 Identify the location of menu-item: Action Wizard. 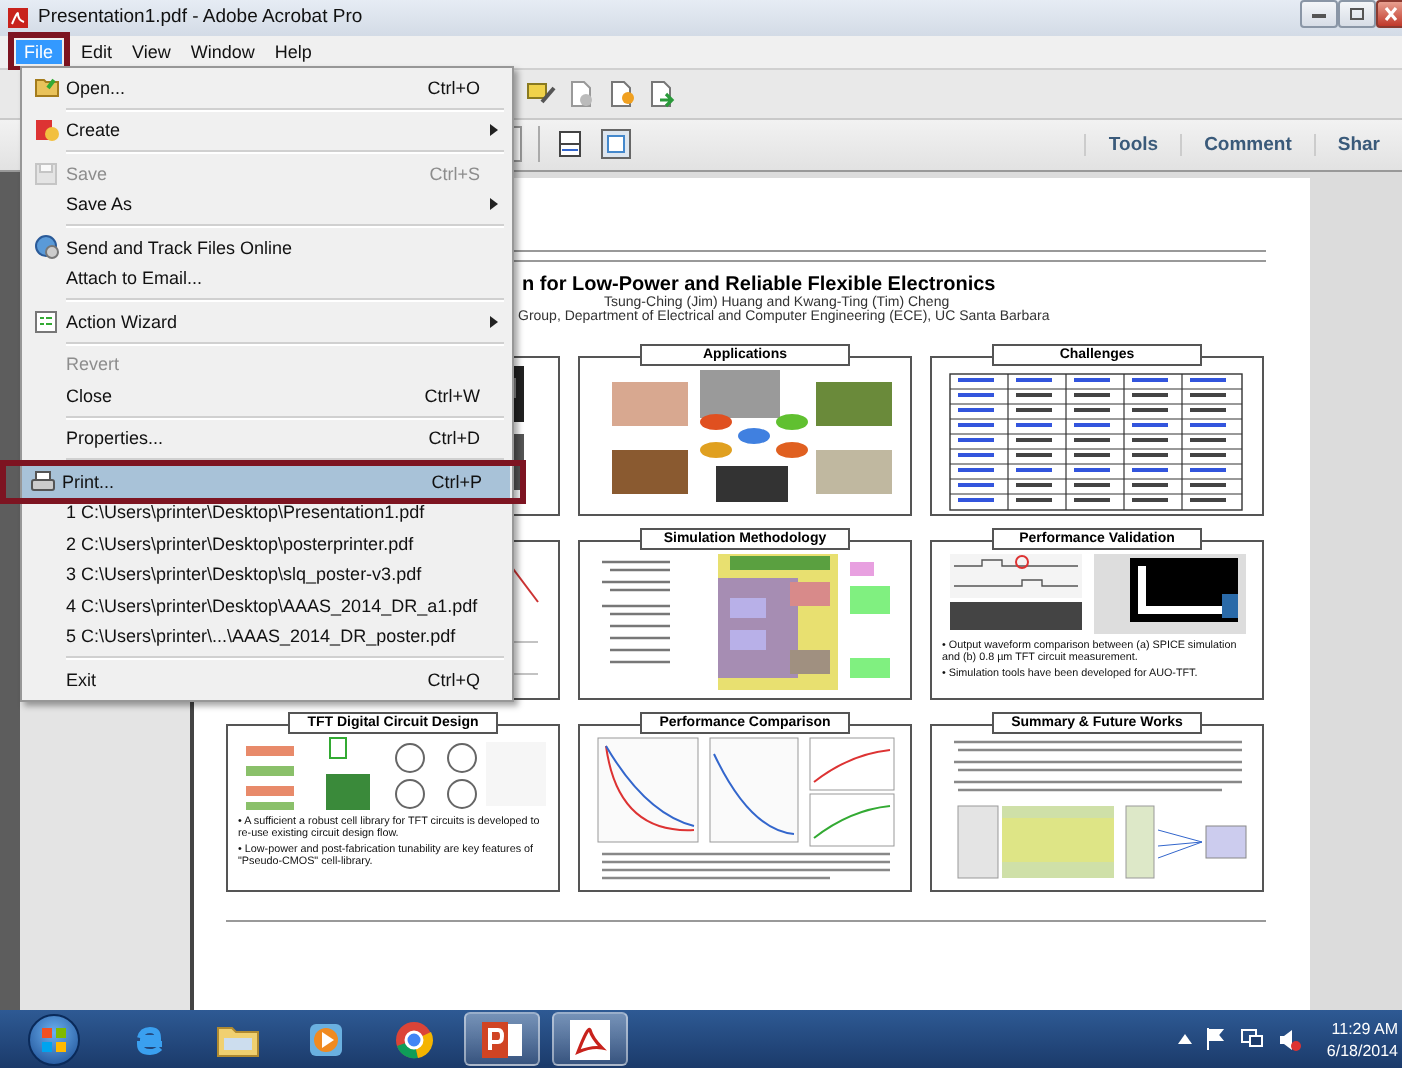
(267, 321).